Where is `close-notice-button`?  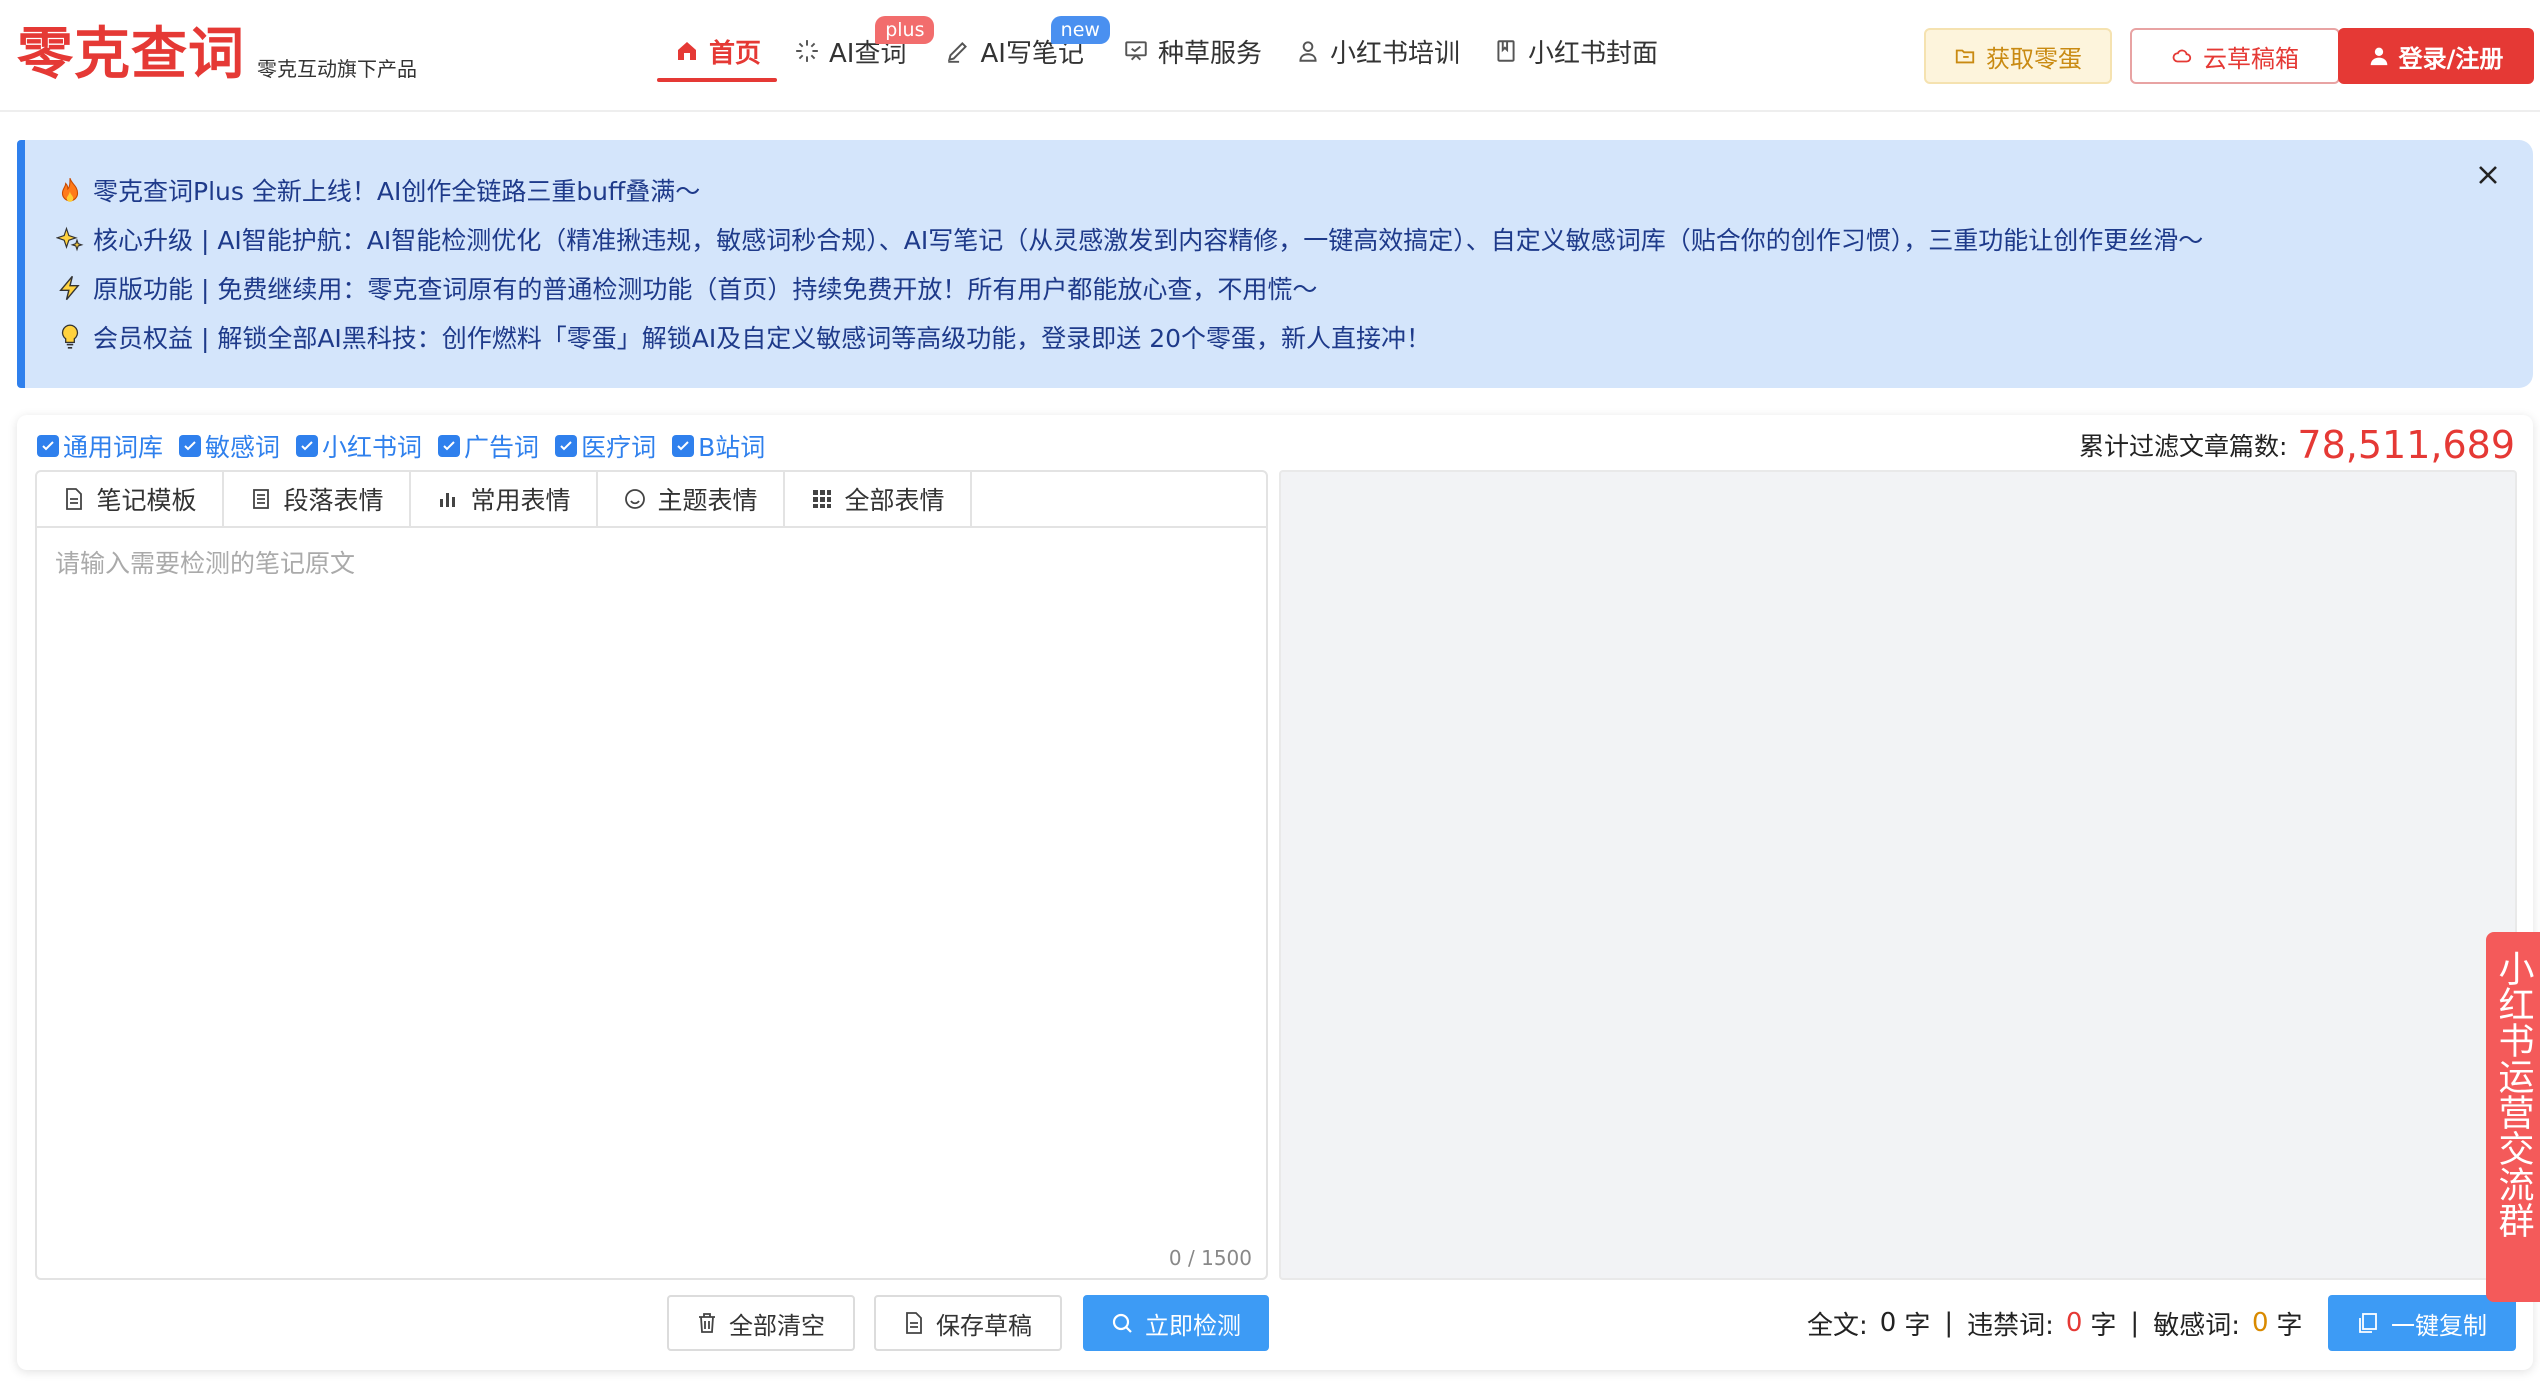 close-notice-button is located at coordinates (2488, 177).